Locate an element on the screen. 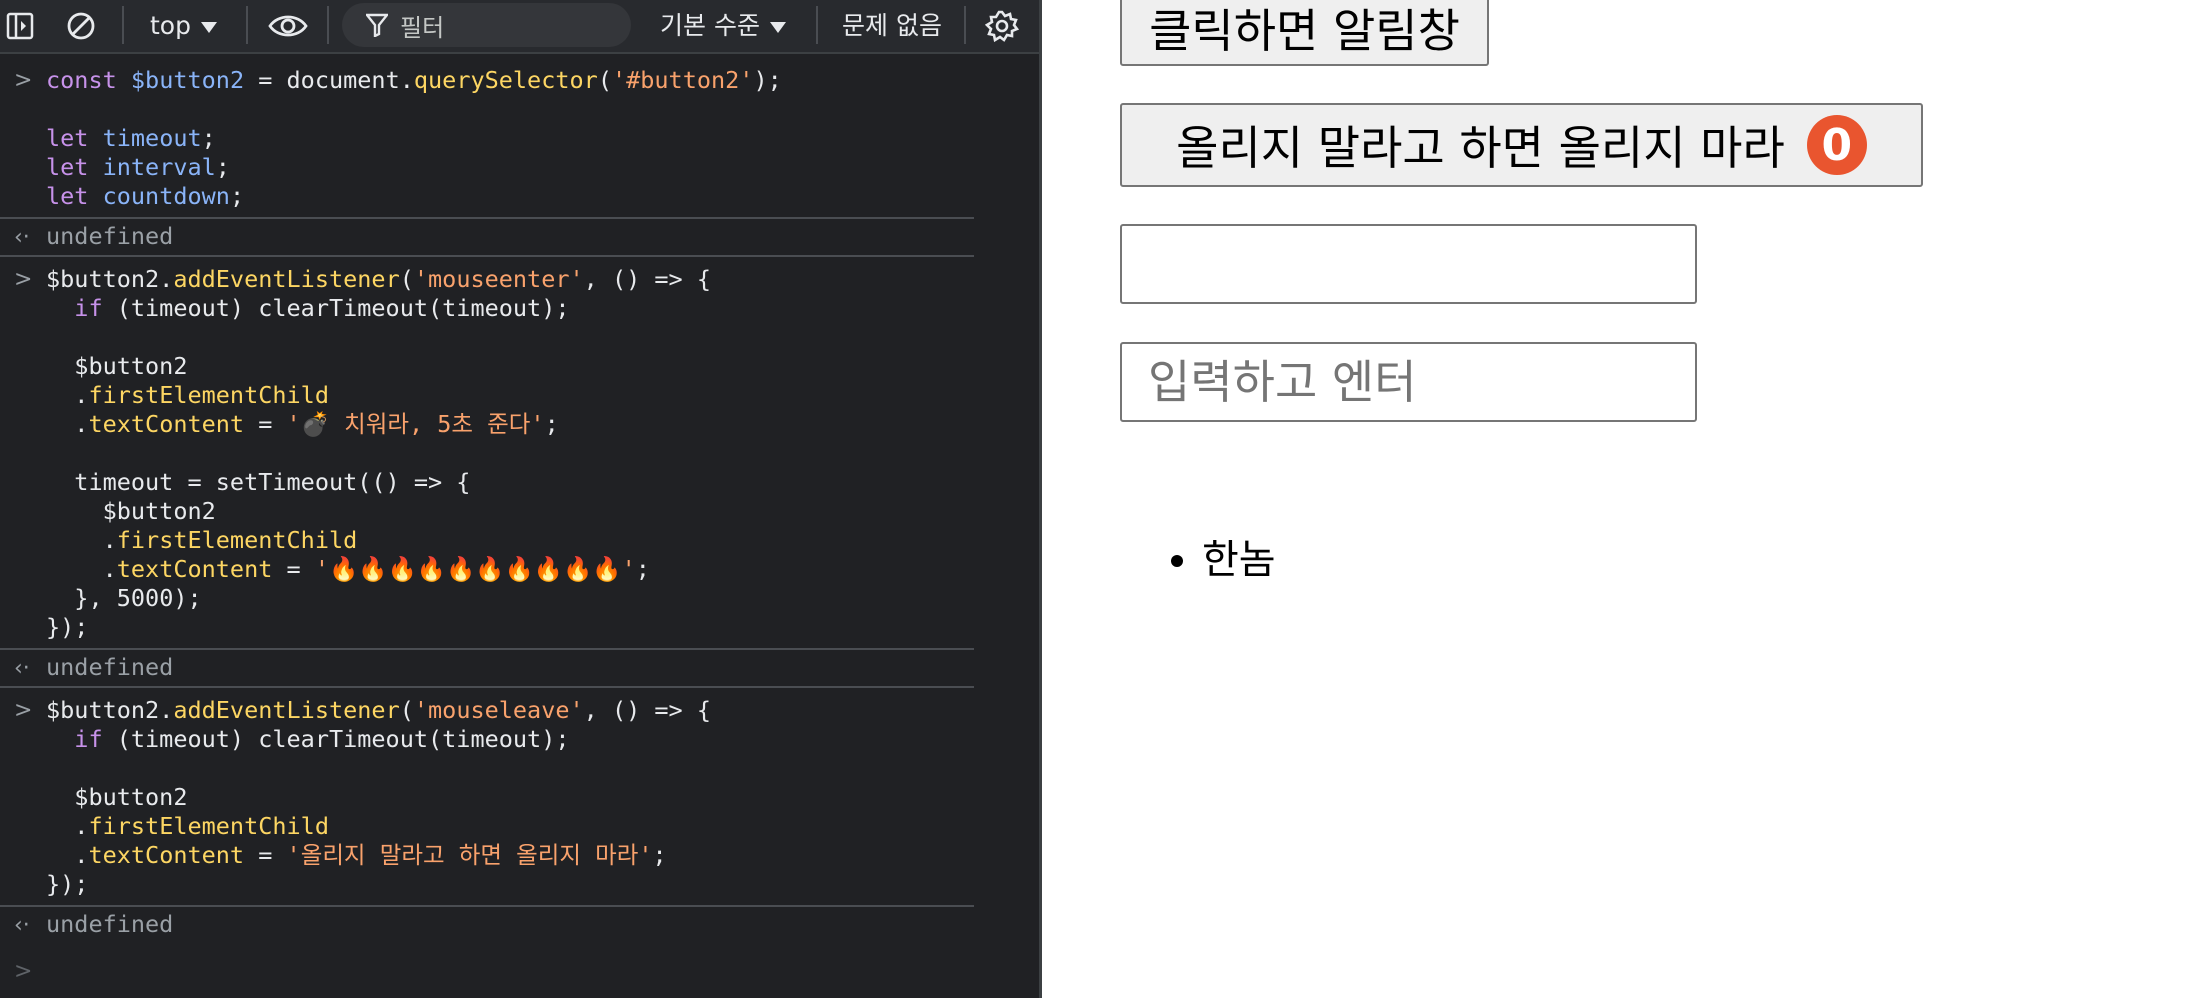 The height and width of the screenshot is (998, 2200). log-levels-label: 기본 수준 is located at coordinates (710, 25).